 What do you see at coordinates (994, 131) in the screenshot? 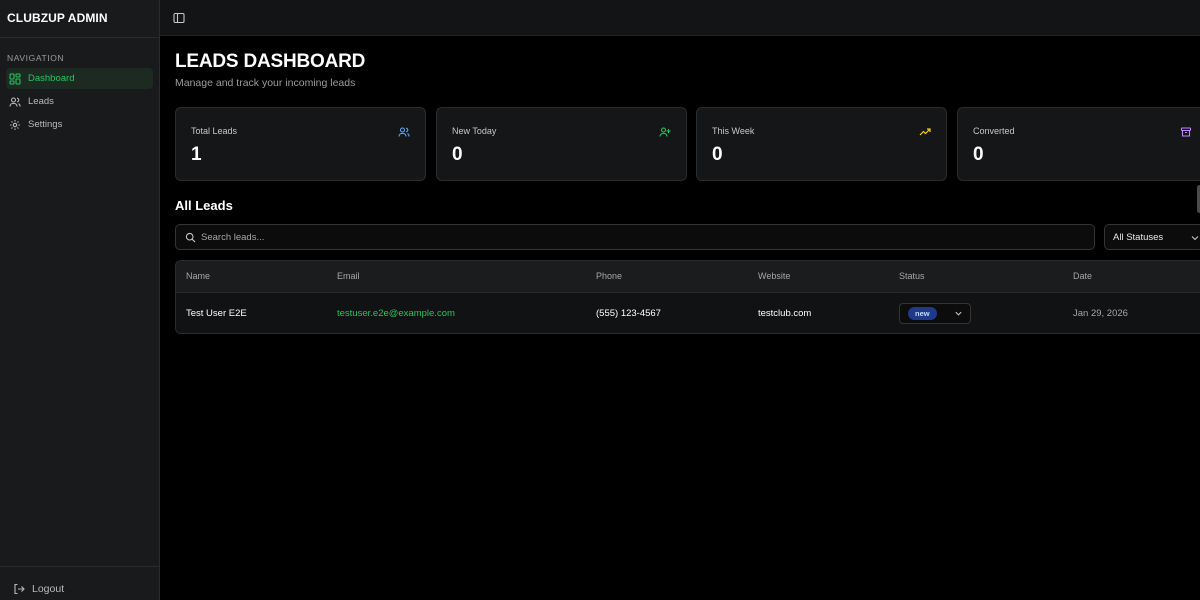
I see `stat-label: Converted` at bounding box center [994, 131].